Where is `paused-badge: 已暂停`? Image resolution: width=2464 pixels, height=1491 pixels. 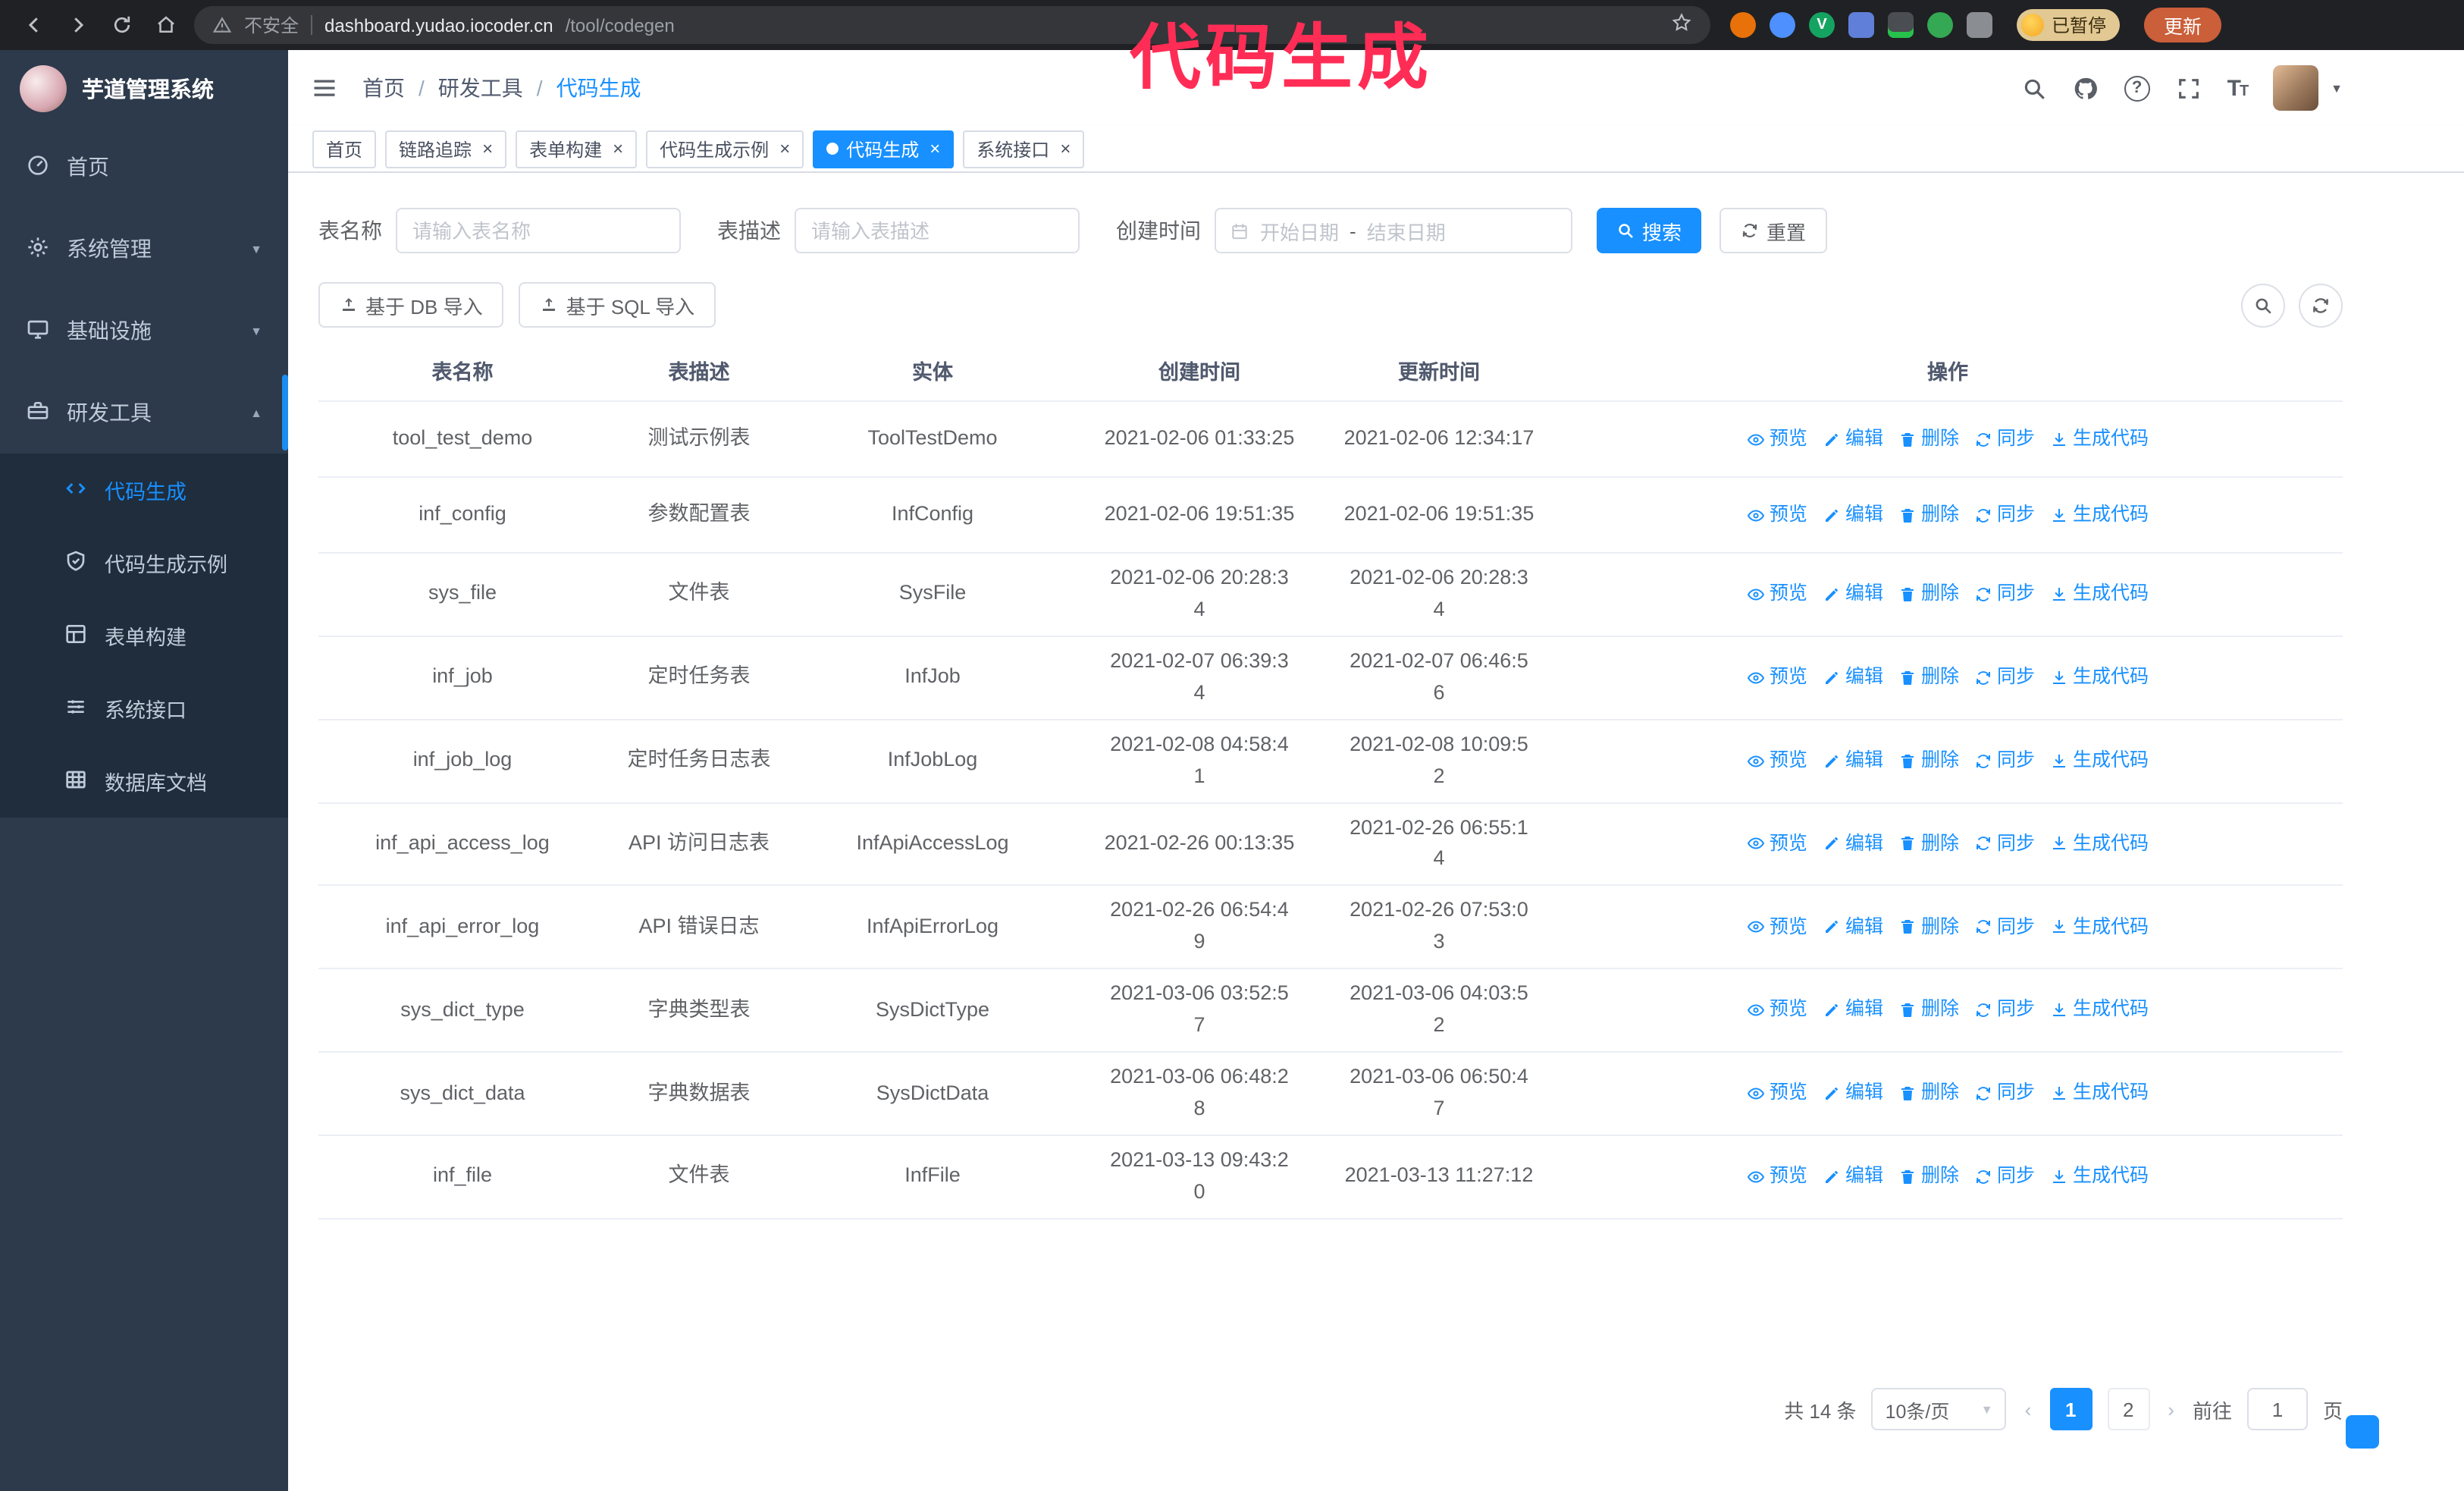 paused-badge: 已暂停 is located at coordinates (2069, 25).